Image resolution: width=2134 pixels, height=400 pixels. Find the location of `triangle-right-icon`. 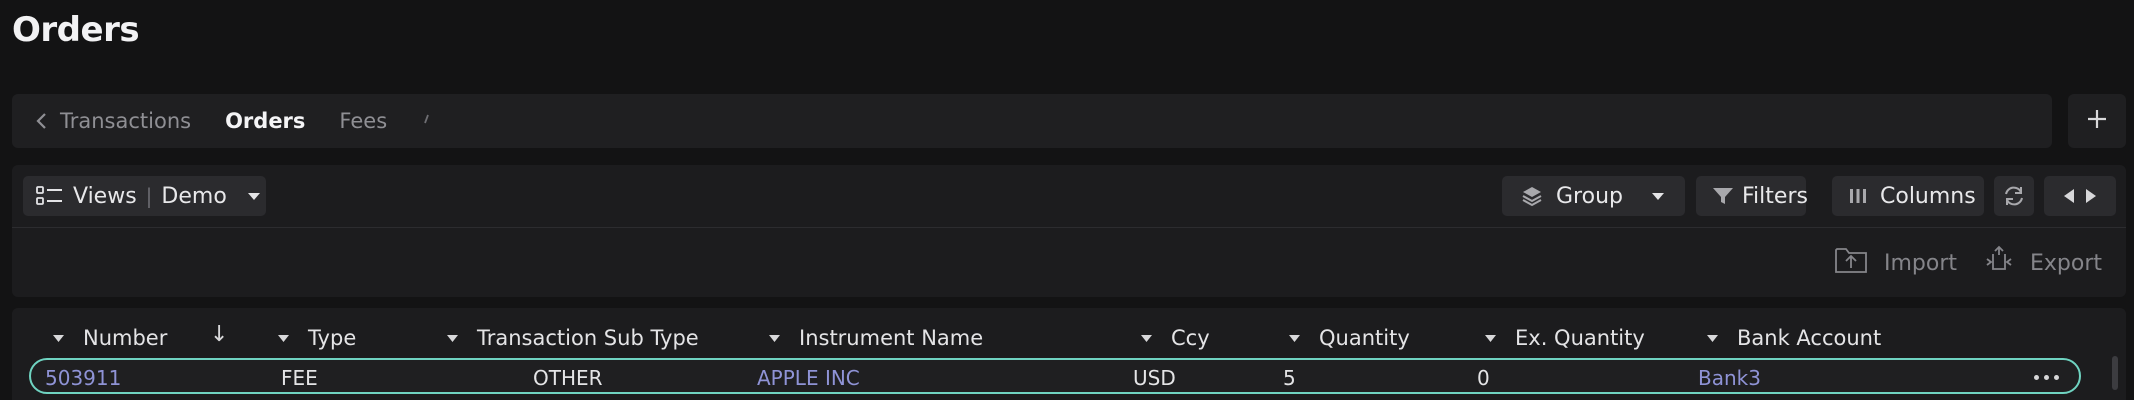

triangle-right-icon is located at coordinates (2091, 196).